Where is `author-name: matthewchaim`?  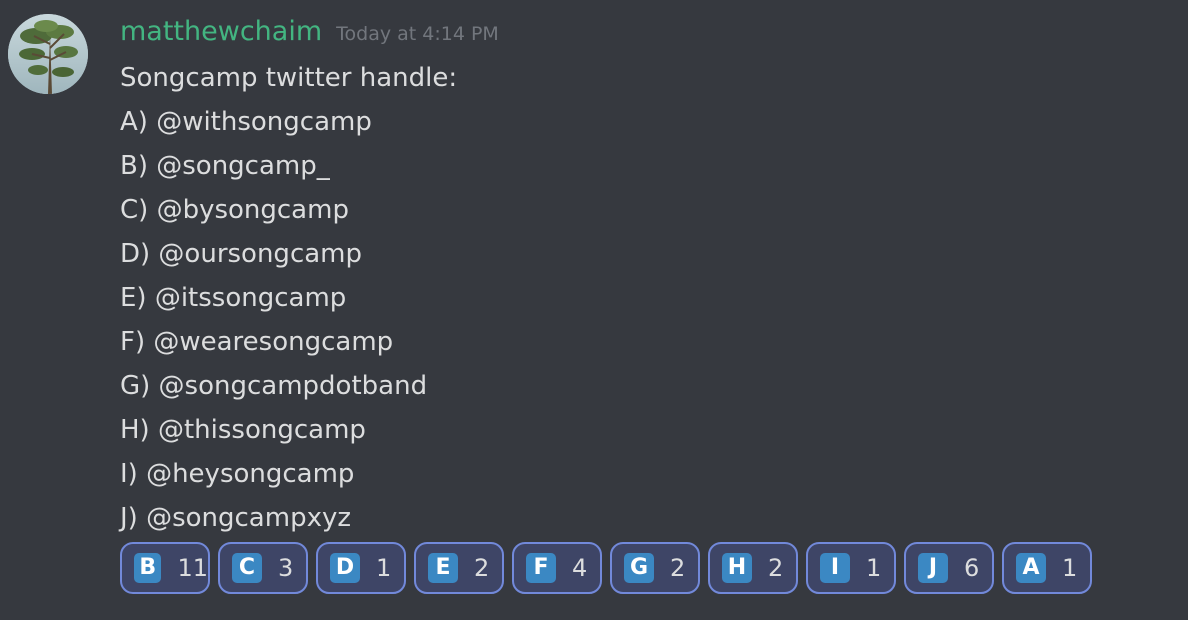 author-name: matthewchaim is located at coordinates (221, 32).